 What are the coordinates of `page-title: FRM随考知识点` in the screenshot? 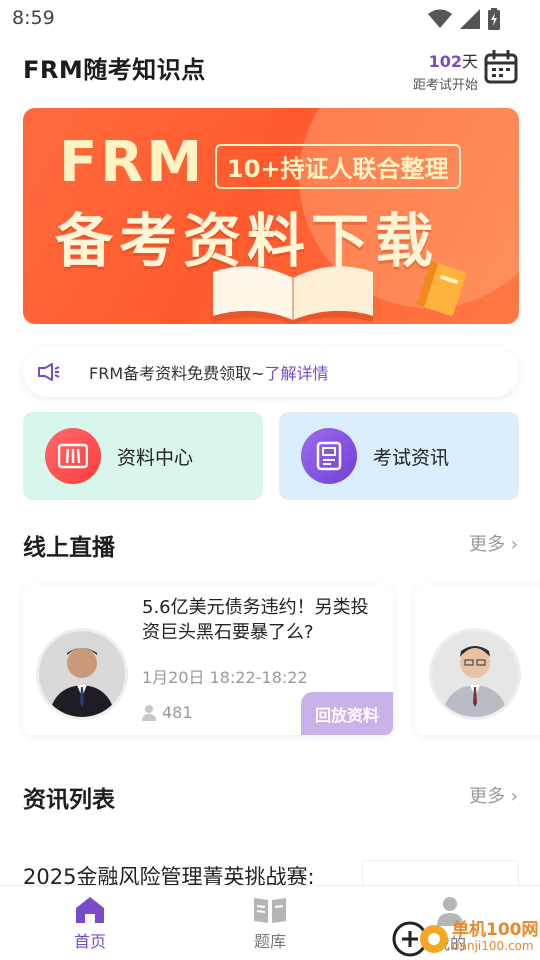 It's located at (114, 70).